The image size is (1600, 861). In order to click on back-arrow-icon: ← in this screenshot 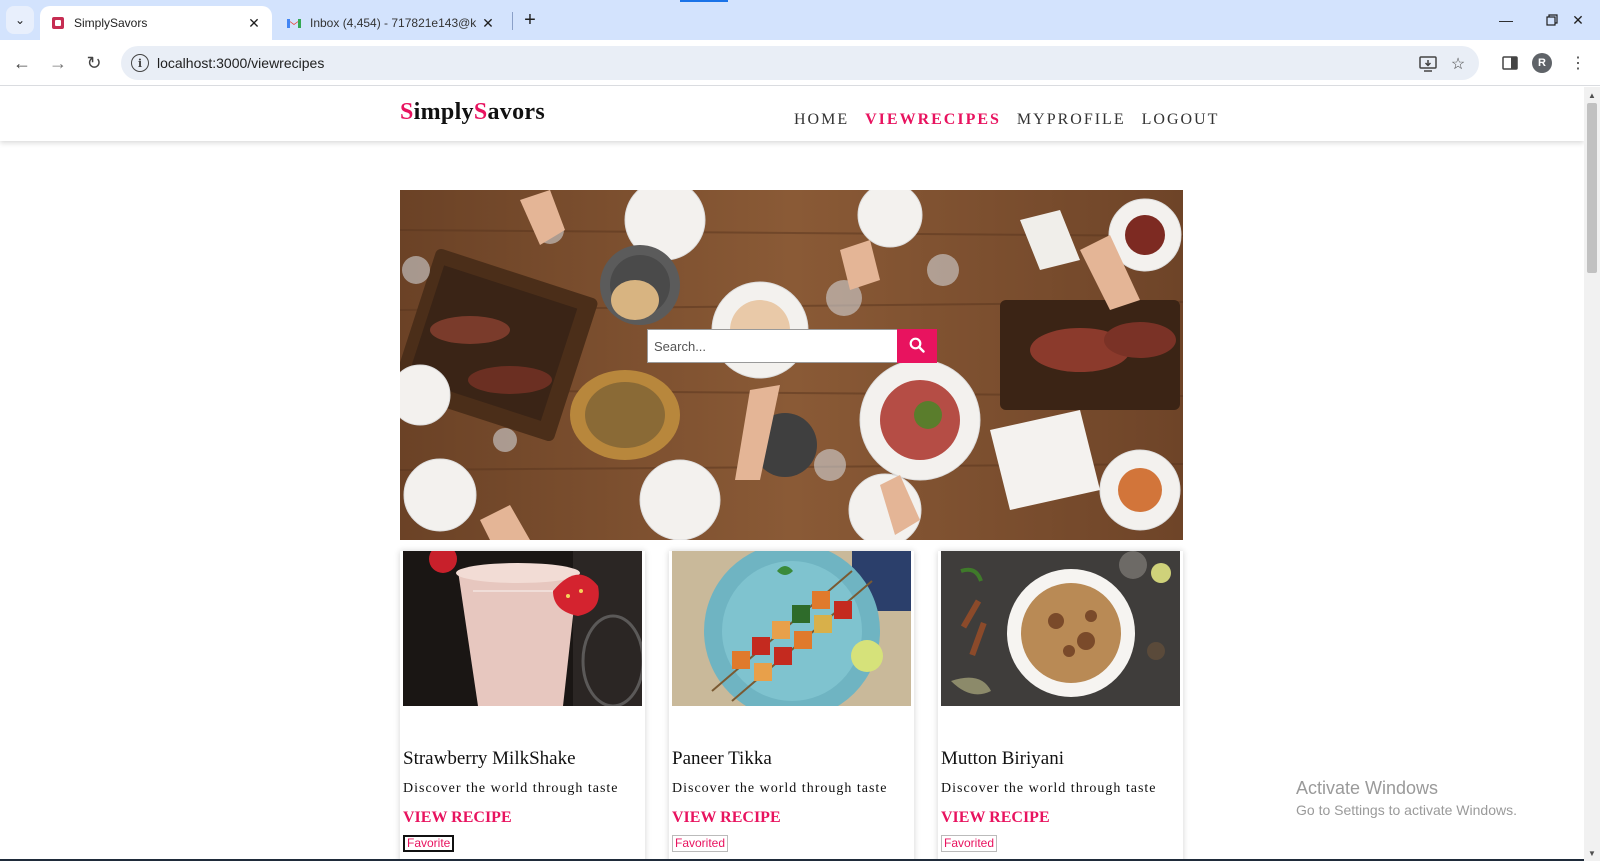, I will do `click(22, 63)`.